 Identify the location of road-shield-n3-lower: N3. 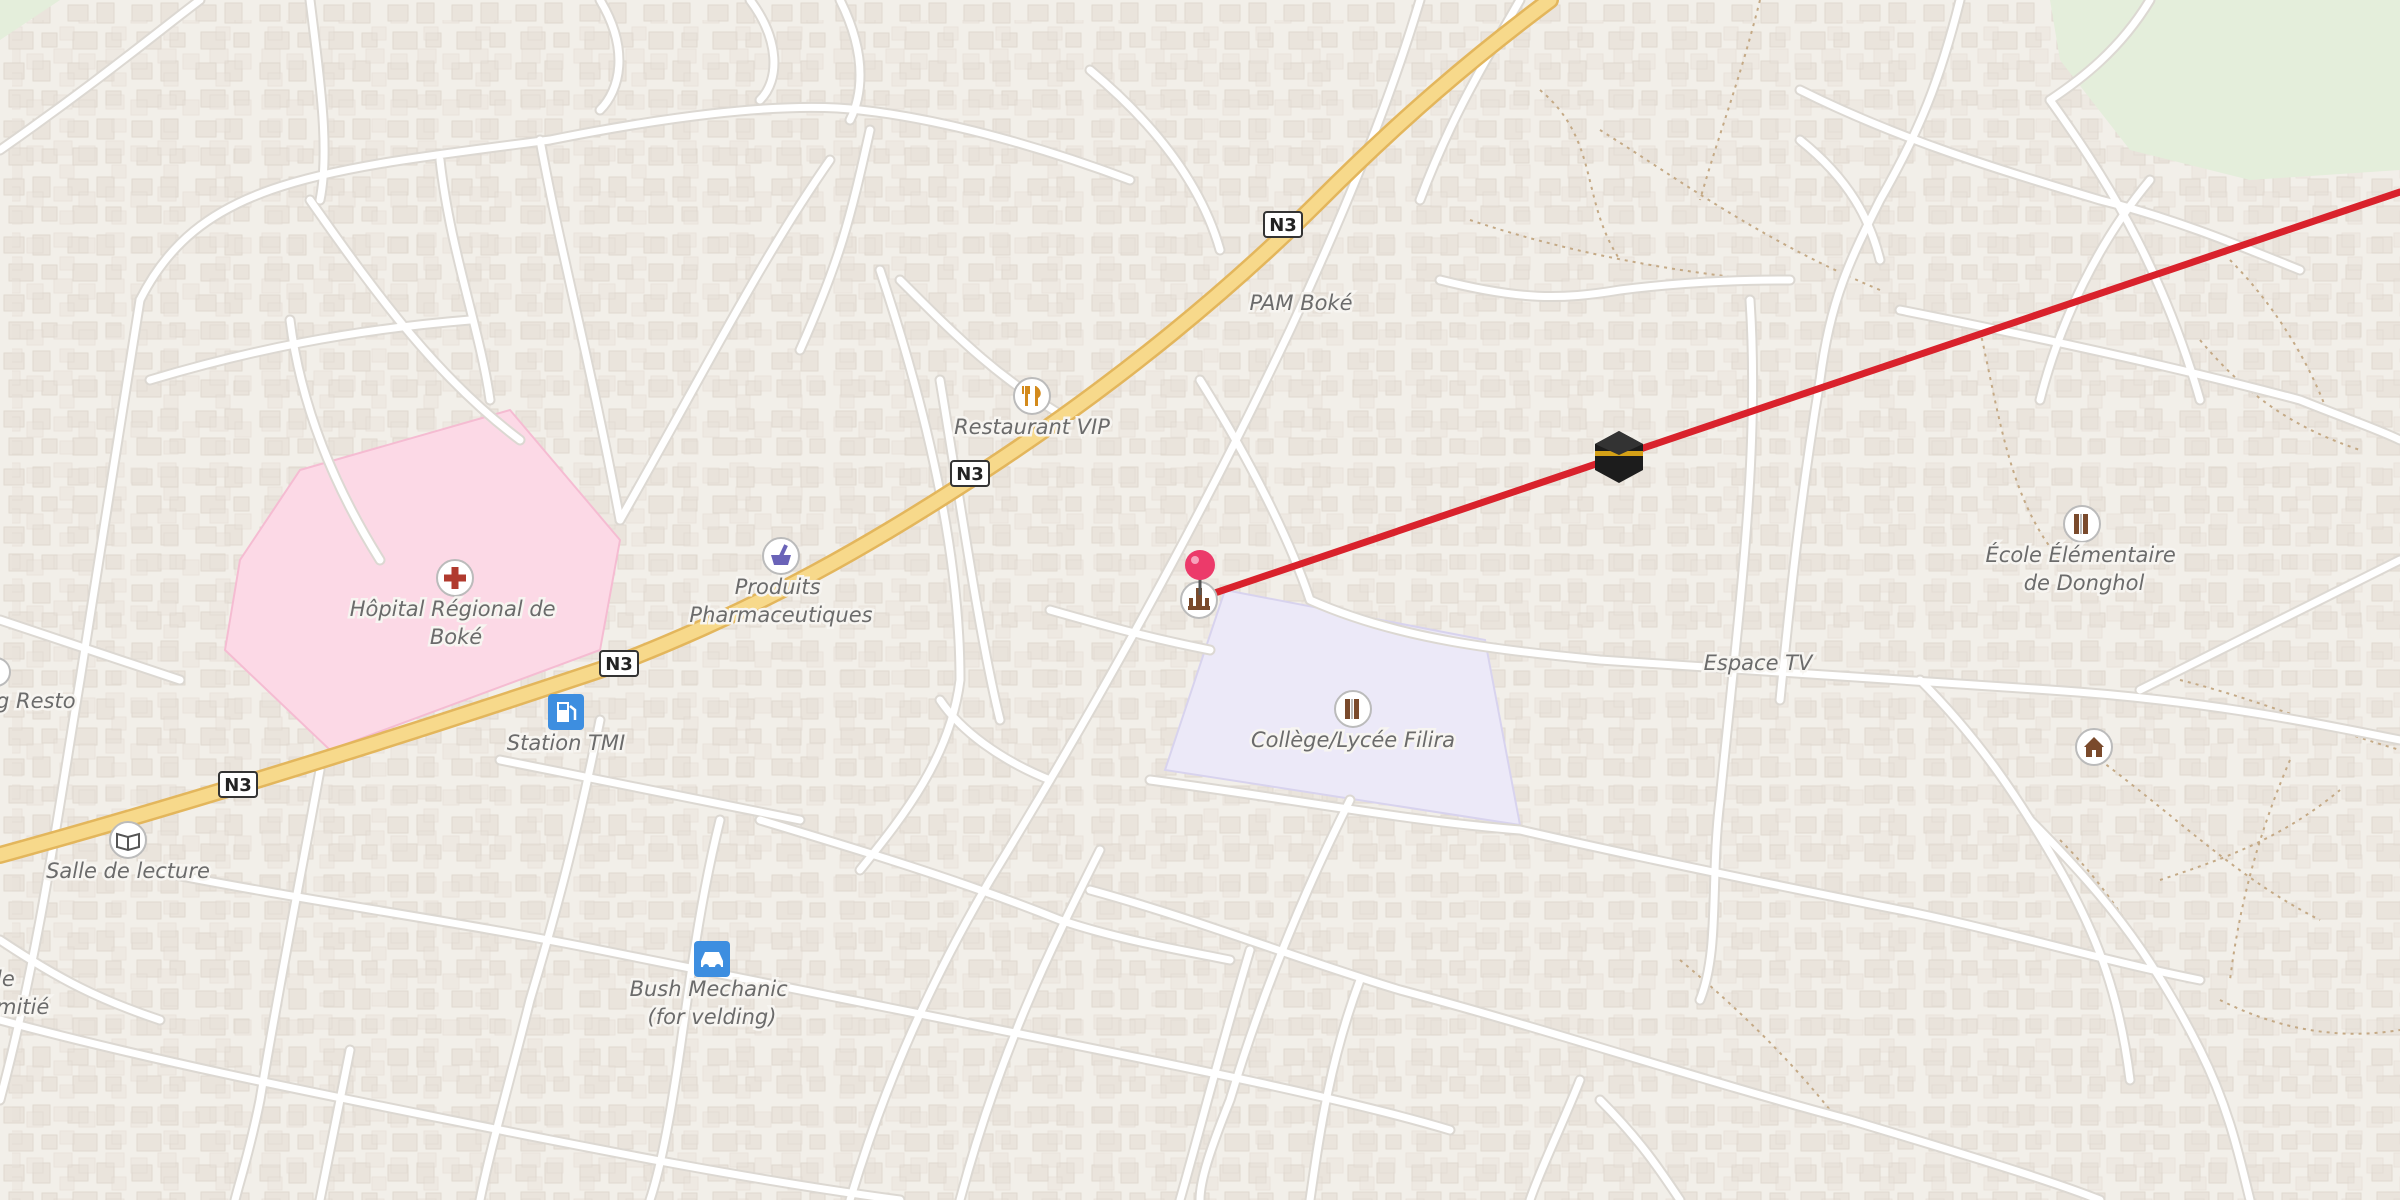
(619, 663).